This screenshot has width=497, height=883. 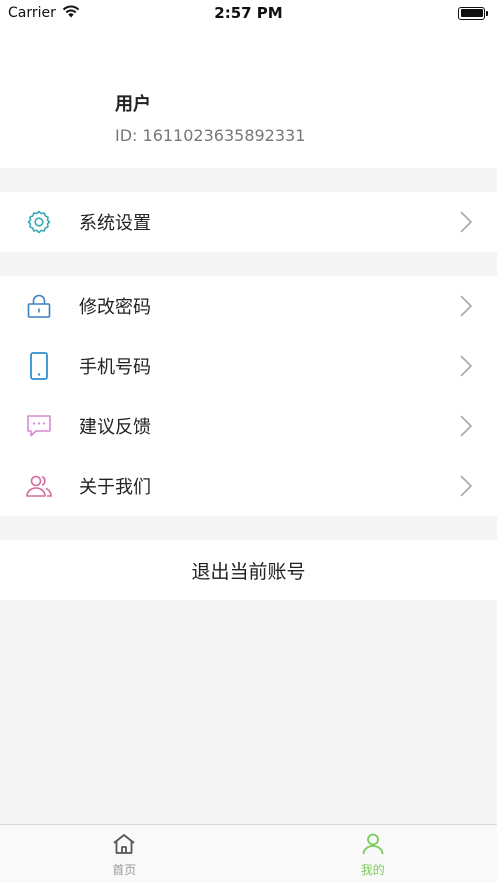 What do you see at coordinates (124, 870) in the screenshot?
I see `tab-label: 首页` at bounding box center [124, 870].